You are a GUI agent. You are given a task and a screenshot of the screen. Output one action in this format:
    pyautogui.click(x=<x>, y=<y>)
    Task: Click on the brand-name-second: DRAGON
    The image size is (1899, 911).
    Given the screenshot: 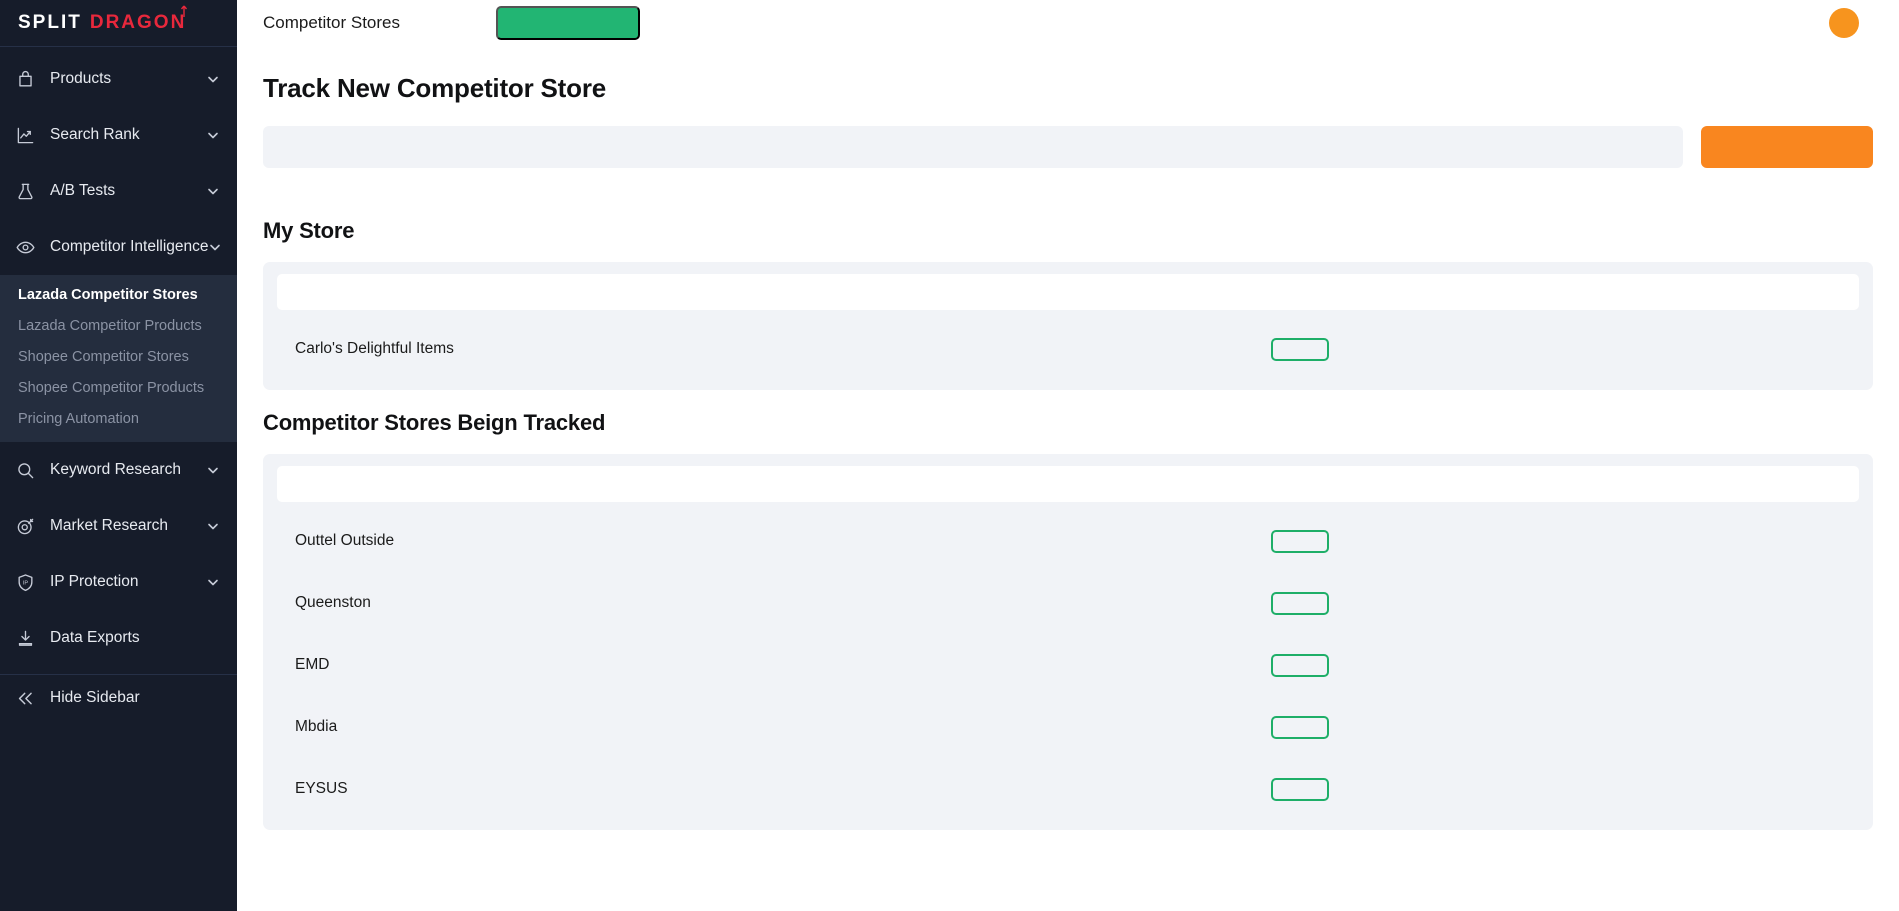 What is the action you would take?
    pyautogui.click(x=138, y=19)
    